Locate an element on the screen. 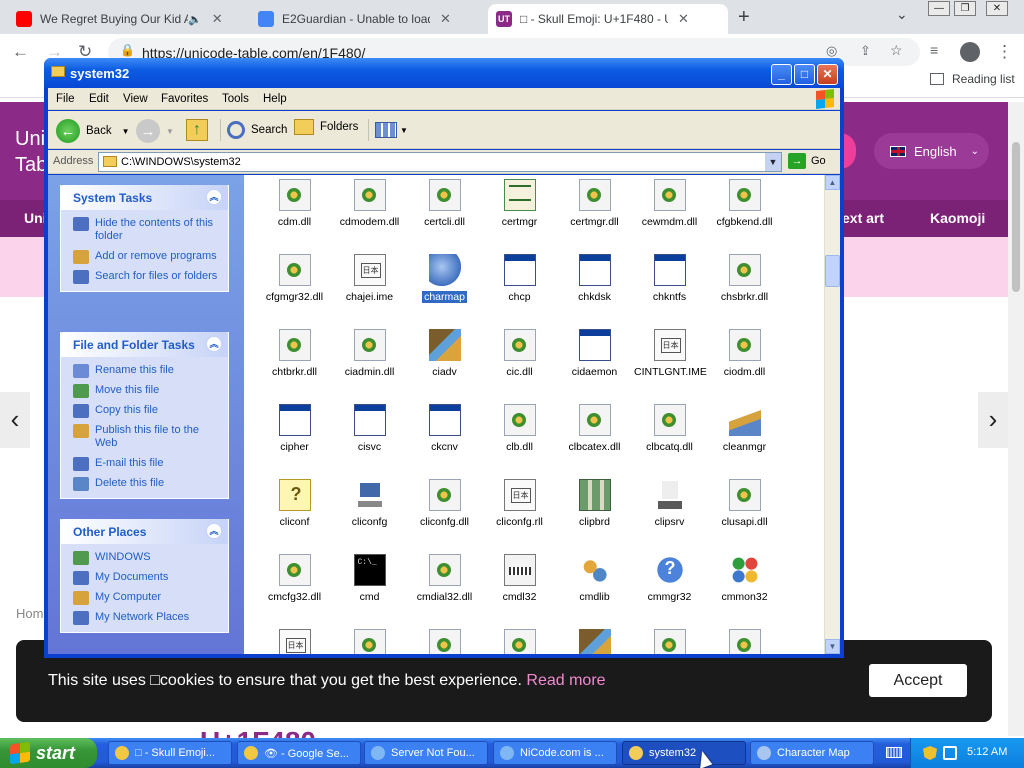 The width and height of the screenshot is (1024, 768). file-item: cmmgr32 is located at coordinates (669, 578).